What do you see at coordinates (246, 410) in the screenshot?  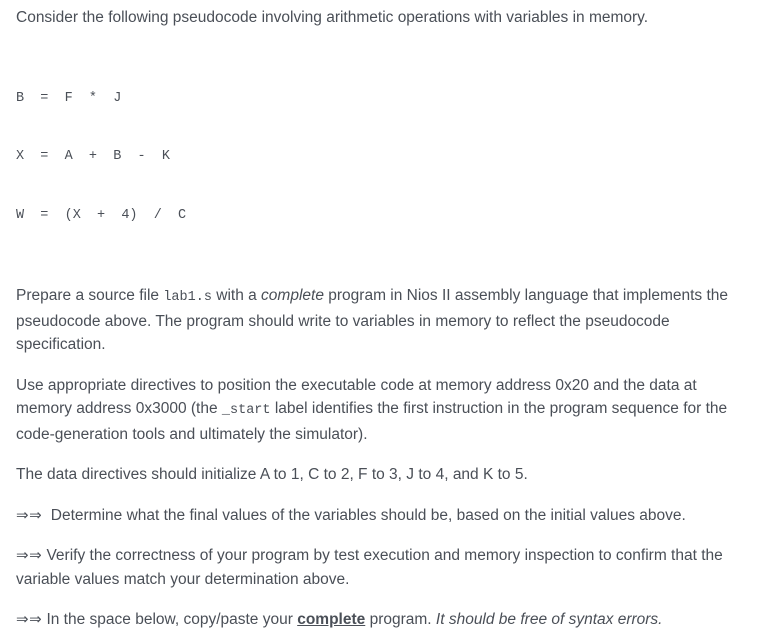 I see `start-label-code: _start` at bounding box center [246, 410].